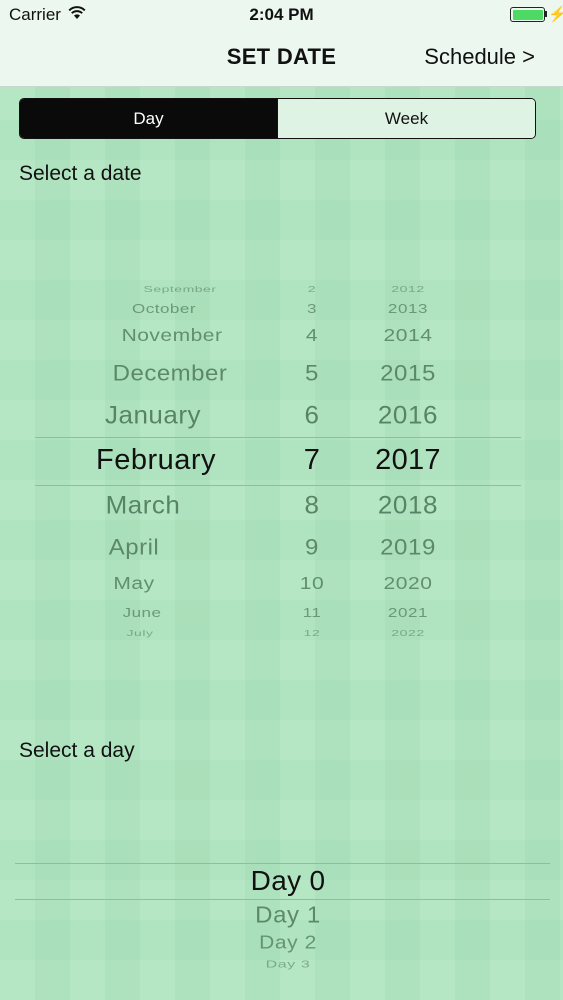 This screenshot has height=1000, width=563. Describe the element at coordinates (282, 863) in the screenshot. I see `day-picker-selection-top` at that location.